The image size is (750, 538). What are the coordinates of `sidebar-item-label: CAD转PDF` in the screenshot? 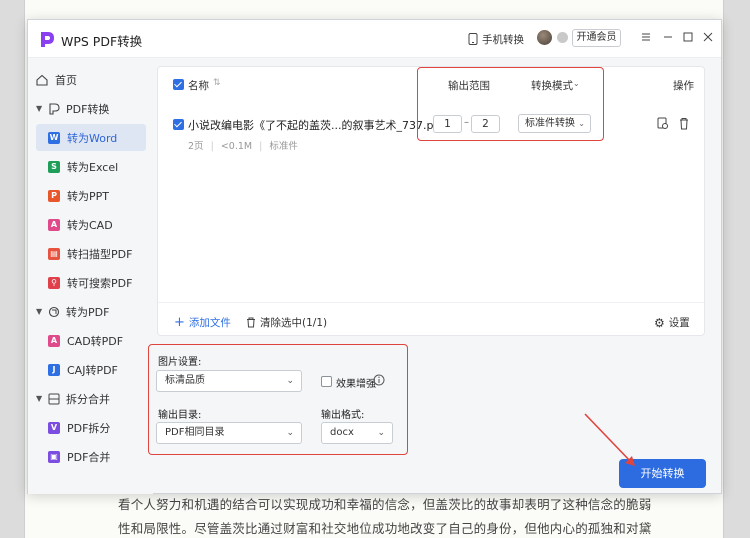 It's located at (95, 341).